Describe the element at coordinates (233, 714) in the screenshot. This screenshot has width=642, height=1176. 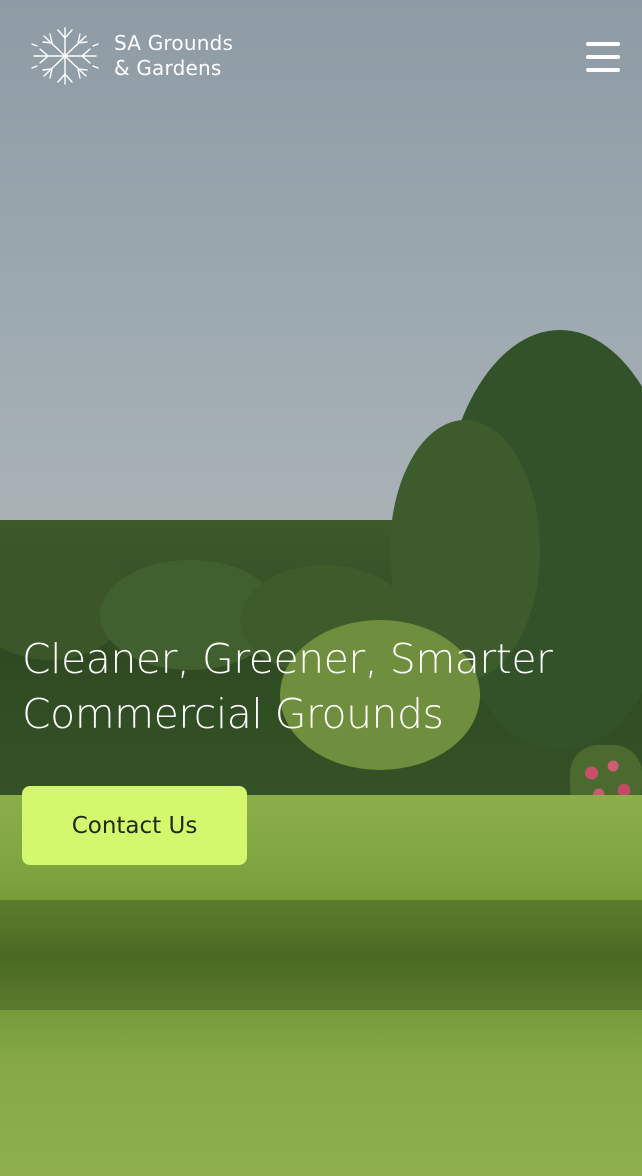
I see `hero-headline-line-2: Commercial Grounds` at that location.